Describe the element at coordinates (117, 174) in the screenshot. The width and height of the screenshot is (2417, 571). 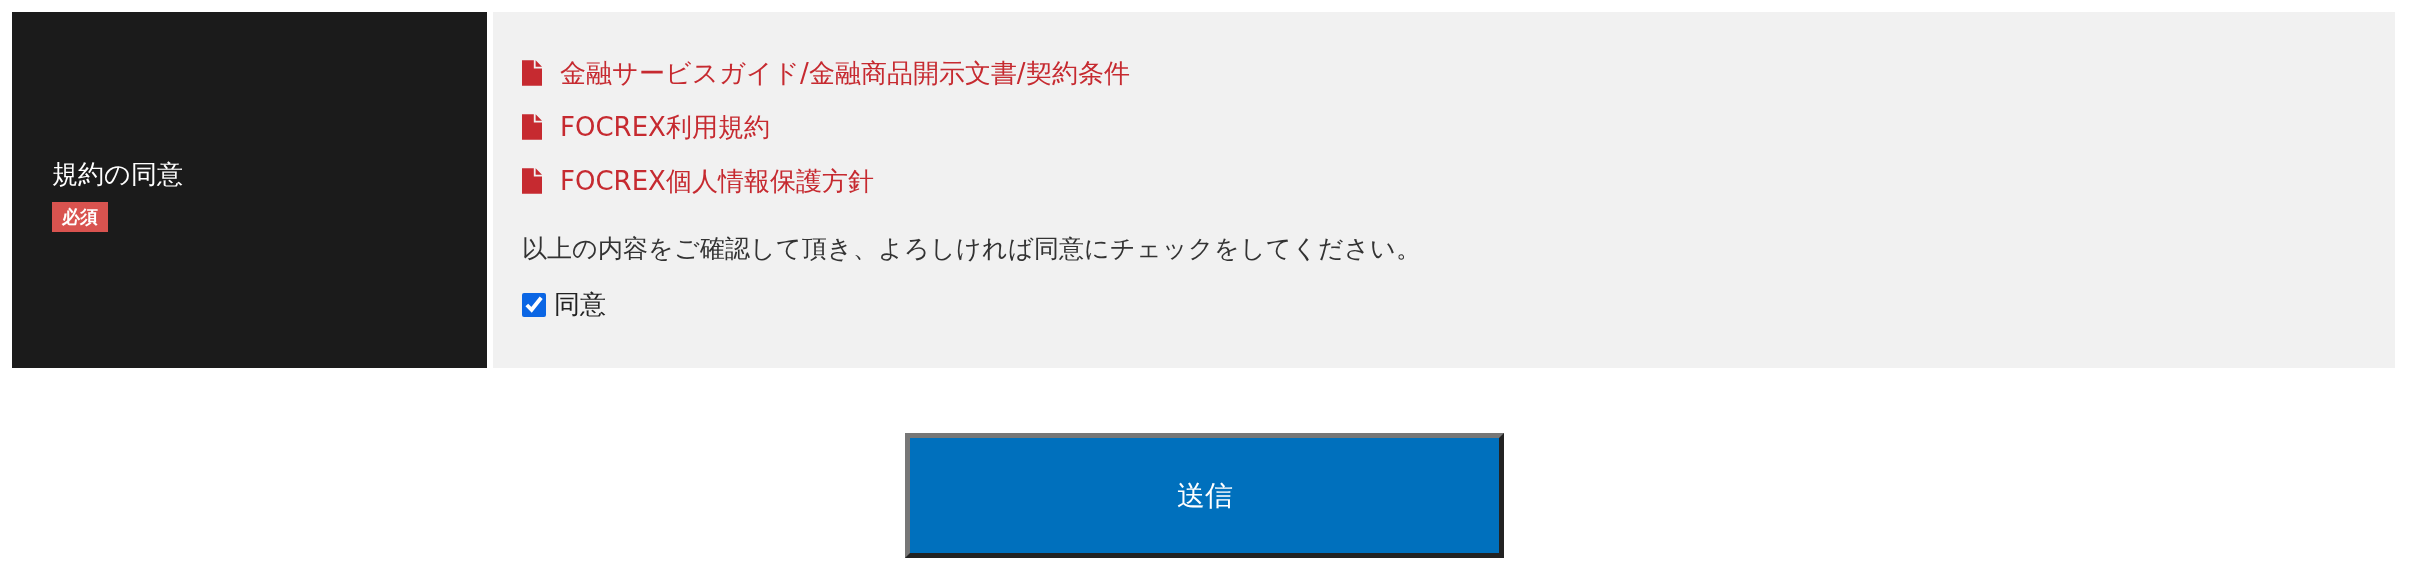
I see `field-label: 規約の同意` at that location.